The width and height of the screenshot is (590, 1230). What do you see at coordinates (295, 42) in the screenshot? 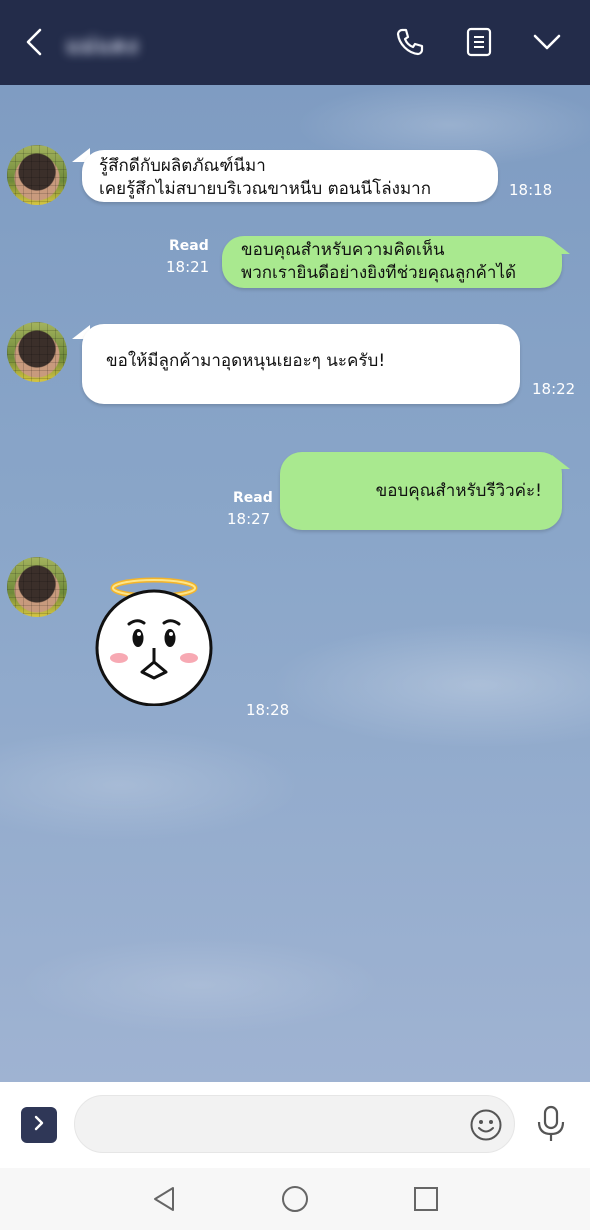
I see `chat-header: แม่แดง` at bounding box center [295, 42].